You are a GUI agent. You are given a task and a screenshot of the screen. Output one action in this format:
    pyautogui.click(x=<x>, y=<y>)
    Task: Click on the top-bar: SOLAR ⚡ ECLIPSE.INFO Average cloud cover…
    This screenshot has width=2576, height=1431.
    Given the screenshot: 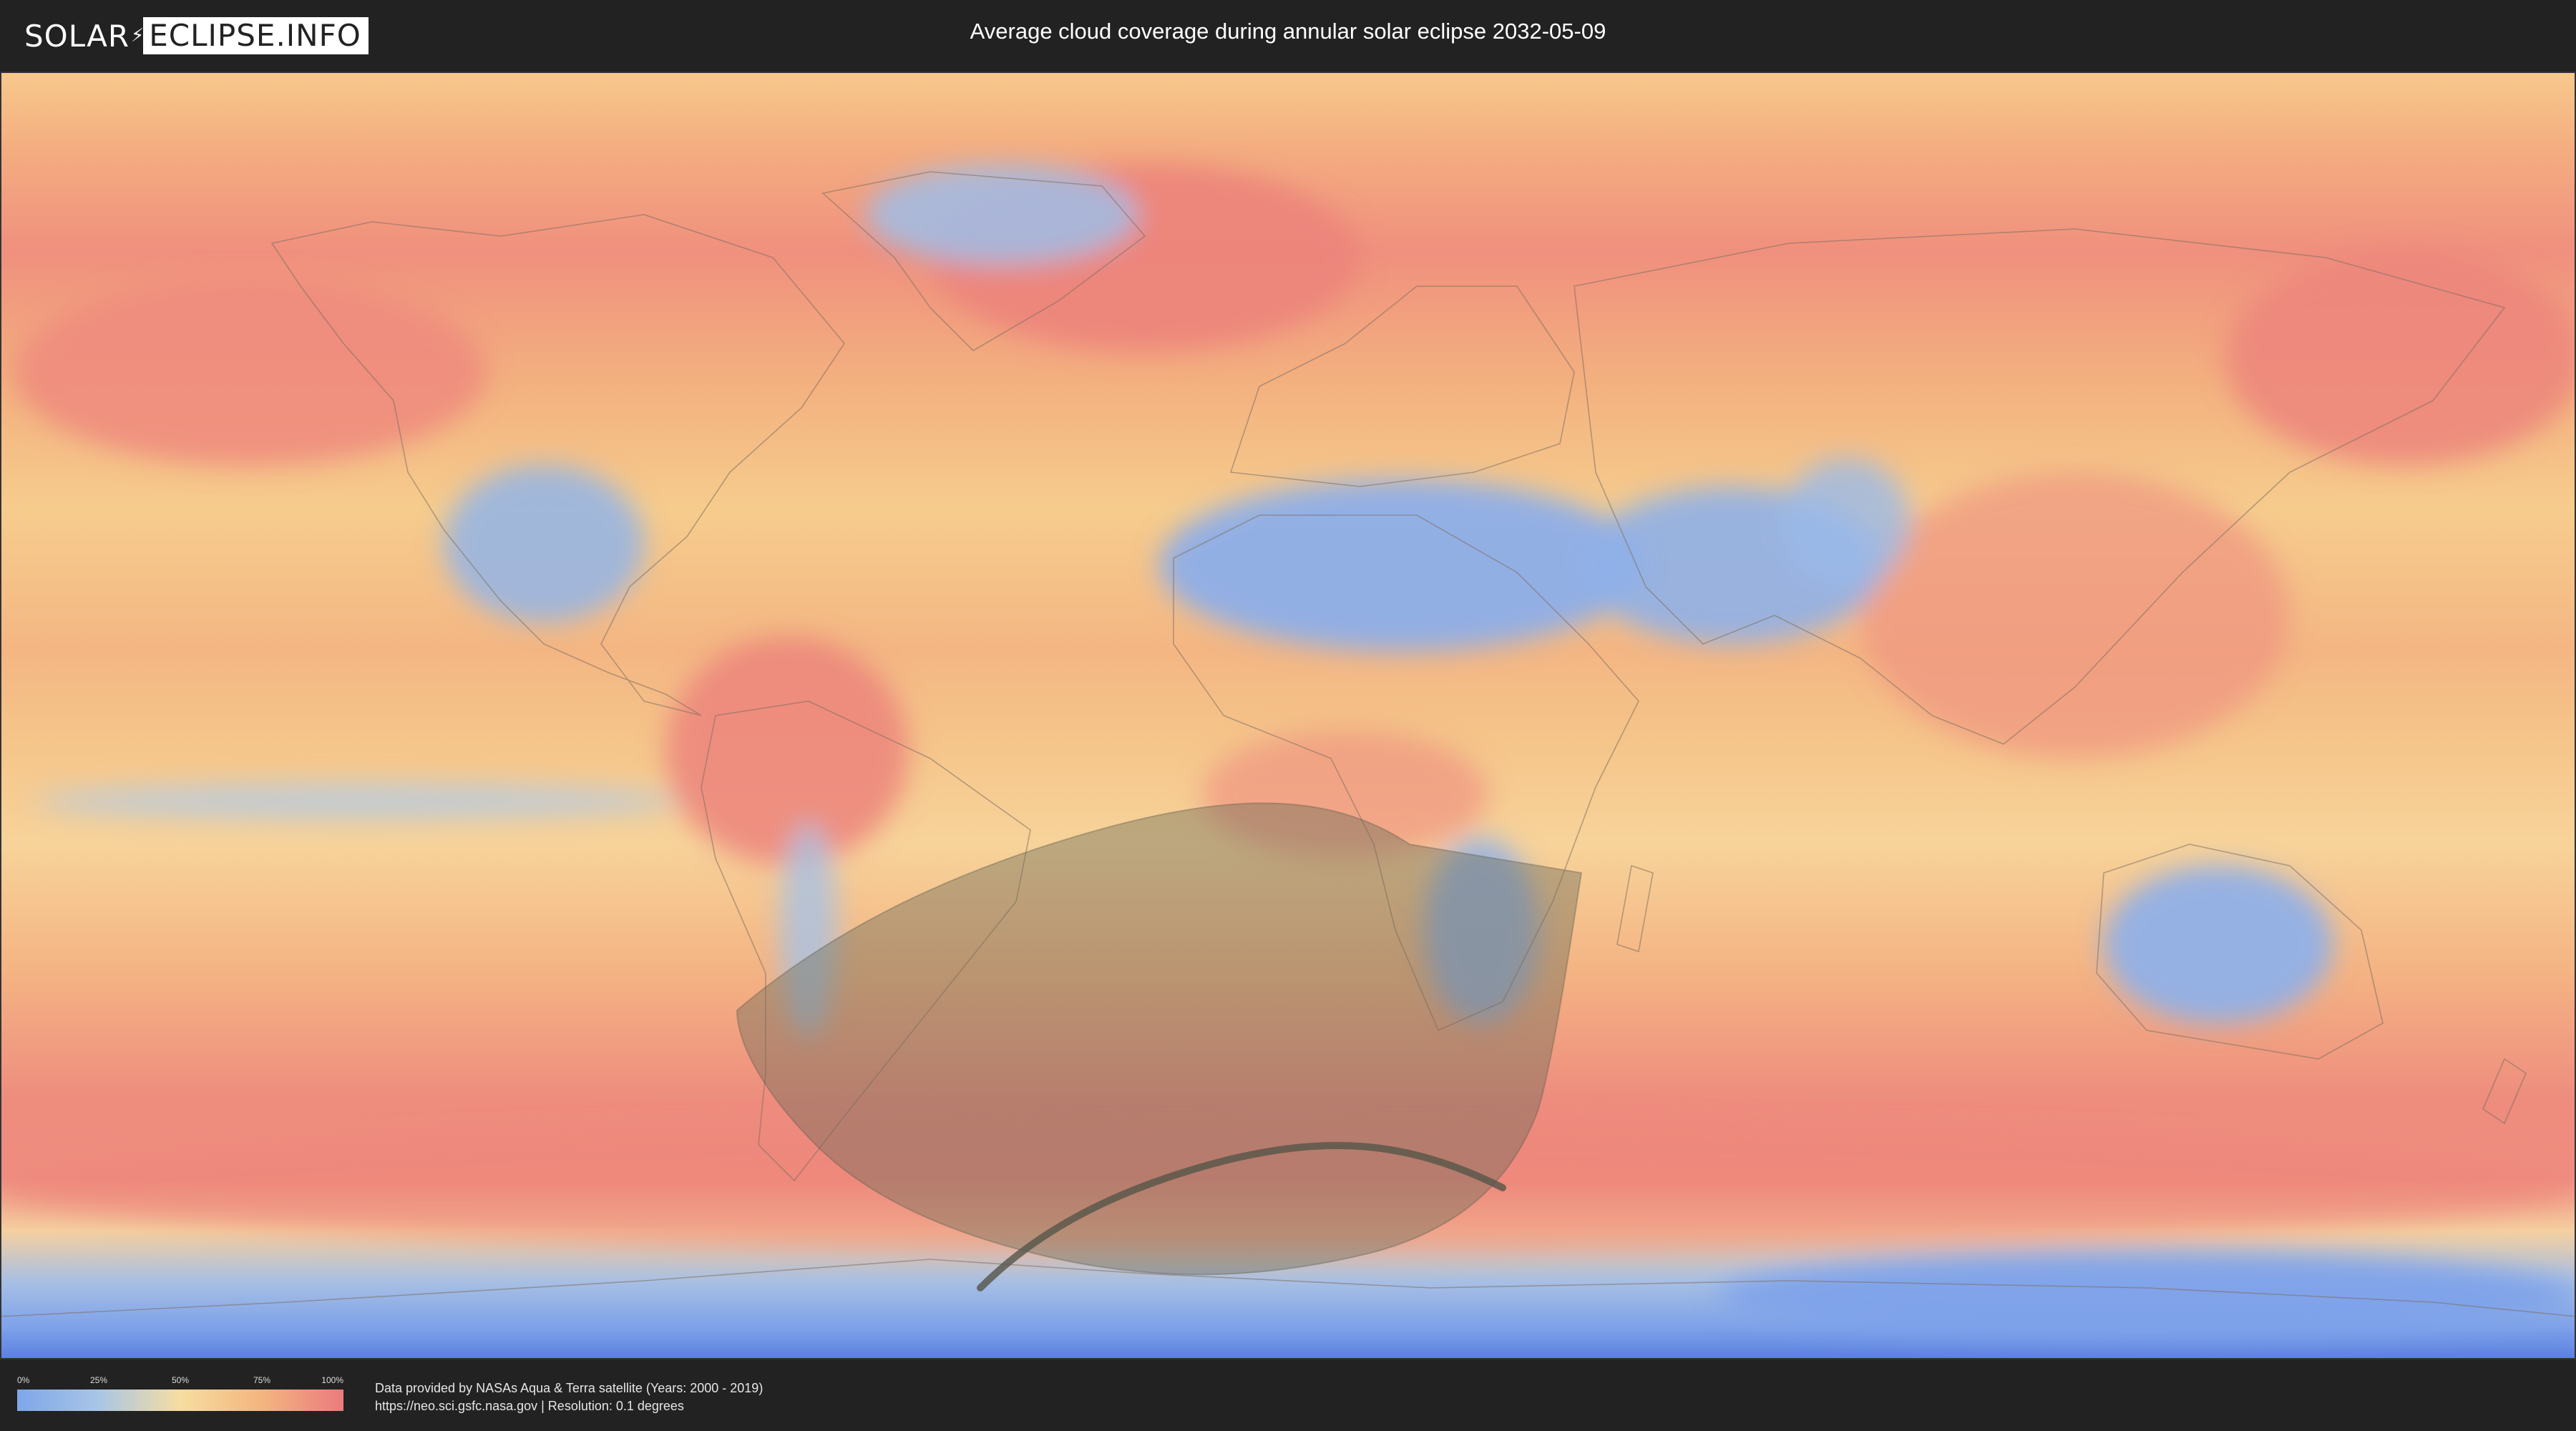 What is the action you would take?
    pyautogui.click(x=1288, y=36)
    